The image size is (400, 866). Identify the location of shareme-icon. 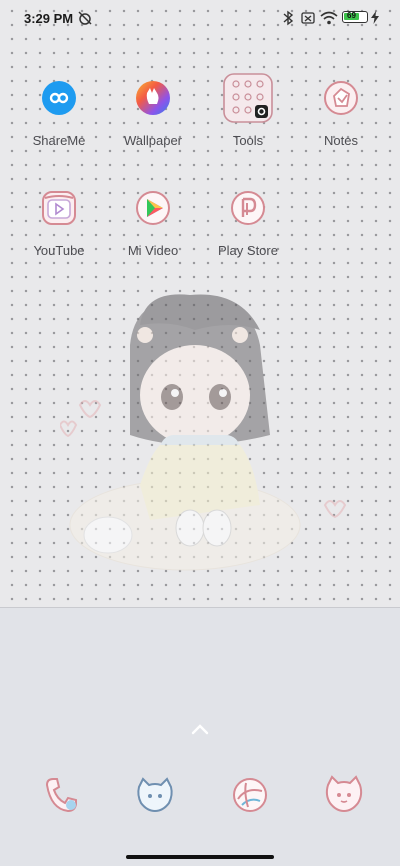
(59, 98).